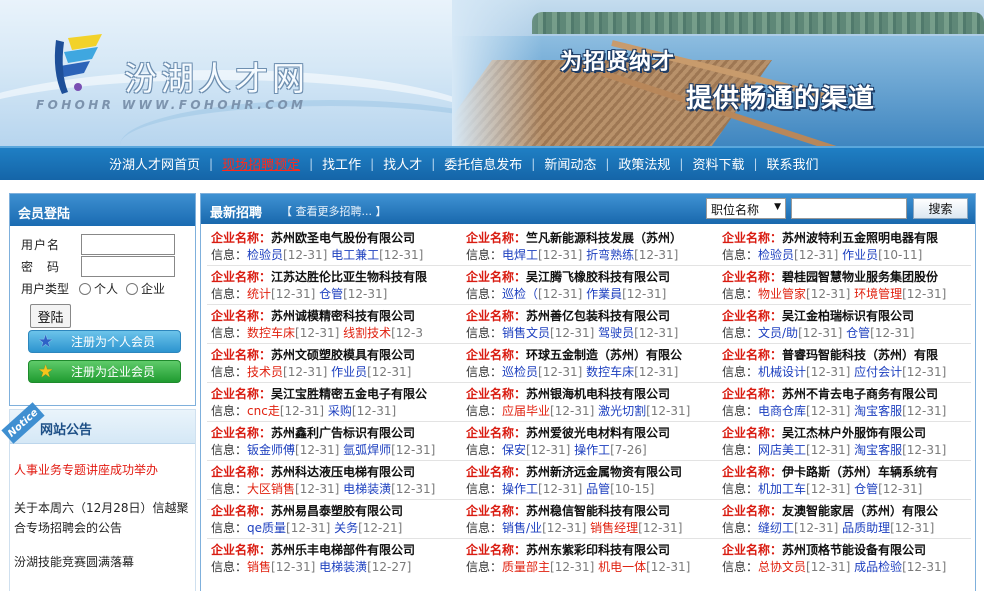 The image size is (984, 591). What do you see at coordinates (878, 567) in the screenshot?
I see `job-position-link: 成品检验` at bounding box center [878, 567].